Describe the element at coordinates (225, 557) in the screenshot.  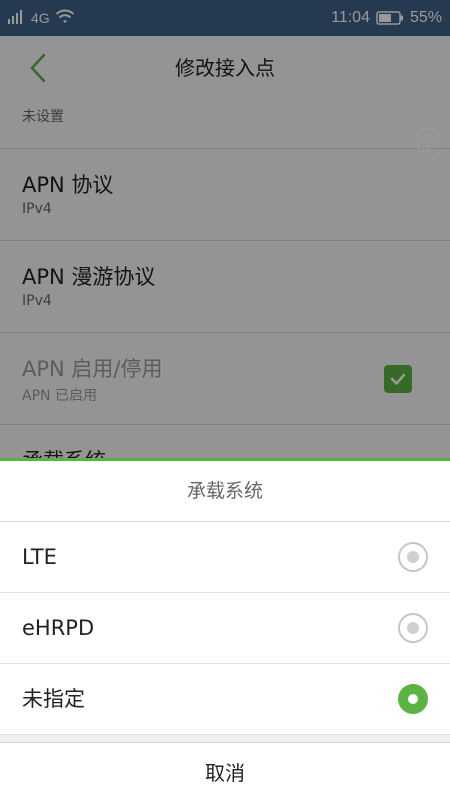
I see `option-lte: LTE` at that location.